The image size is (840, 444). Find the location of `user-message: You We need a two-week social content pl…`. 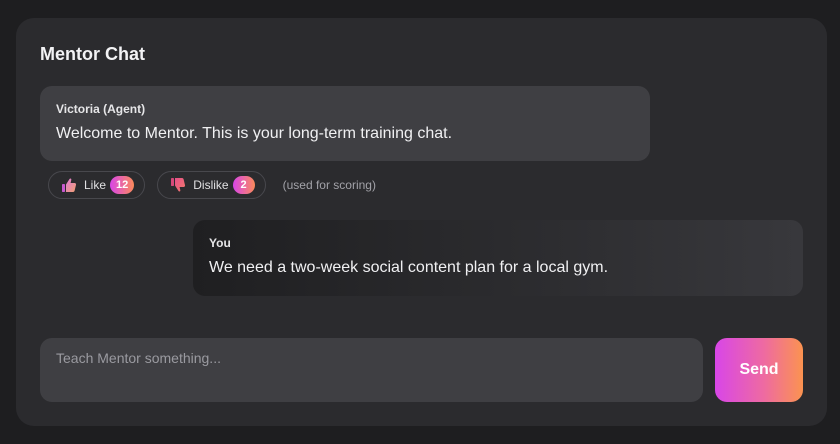

user-message: You We need a two-week social content pl… is located at coordinates (498, 258).